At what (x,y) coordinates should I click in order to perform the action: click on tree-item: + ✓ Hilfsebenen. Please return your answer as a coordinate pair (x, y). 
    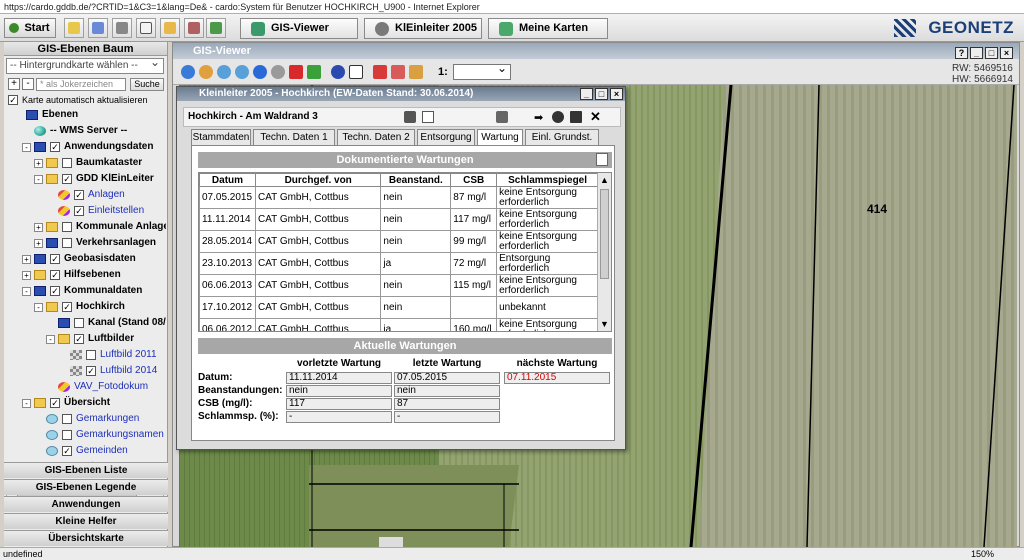
    Looking at the image, I should click on (85, 275).